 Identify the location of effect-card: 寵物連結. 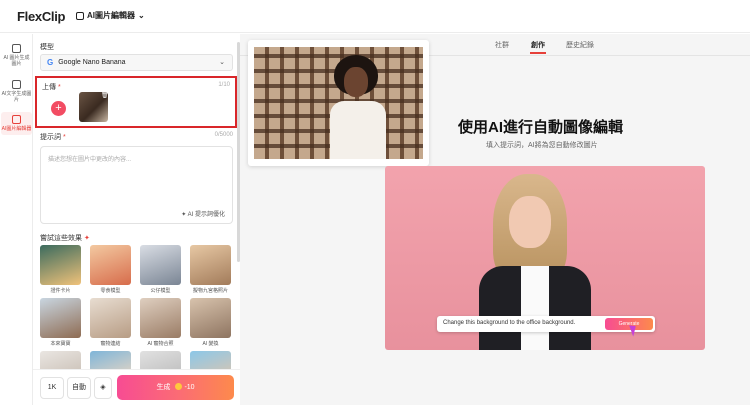
(110, 322).